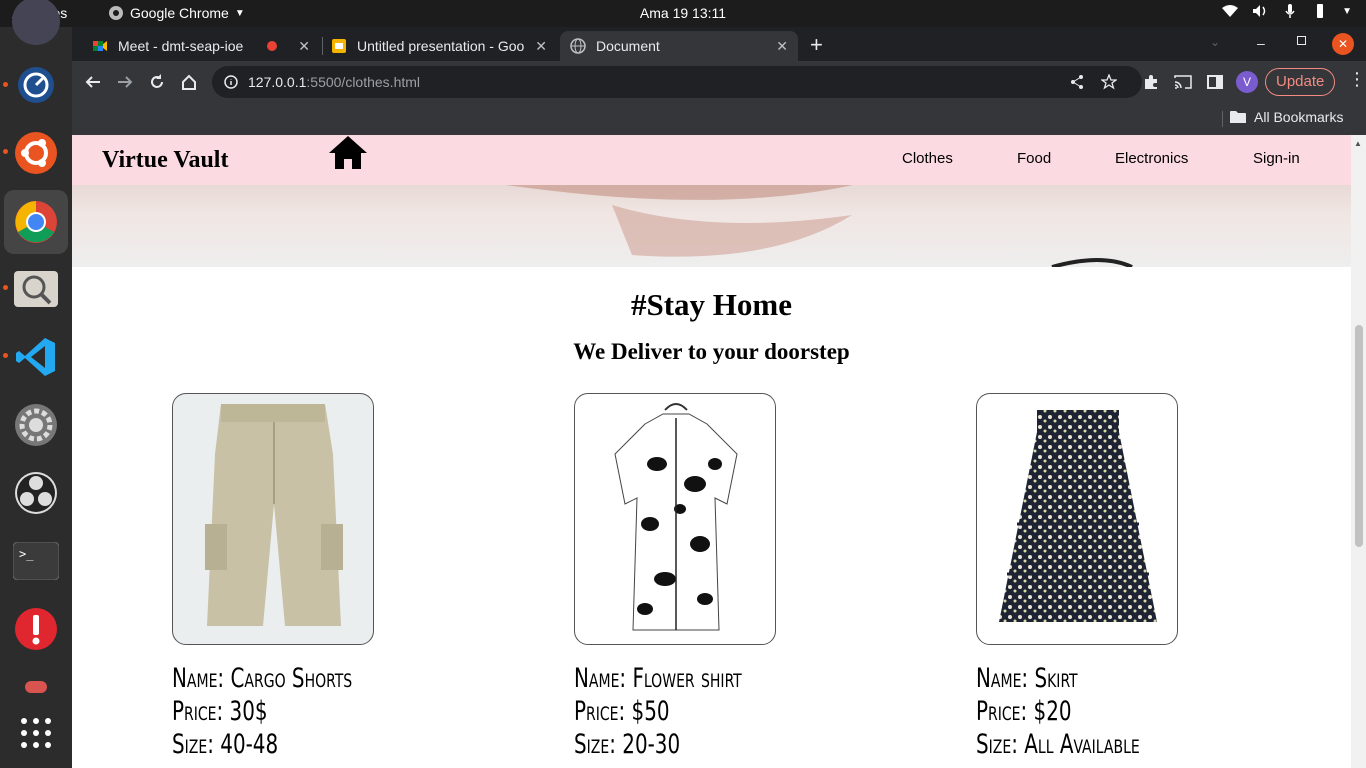 This screenshot has width=1366, height=768. Describe the element at coordinates (93, 82) in the screenshot. I see `back-arrow-icon` at that location.